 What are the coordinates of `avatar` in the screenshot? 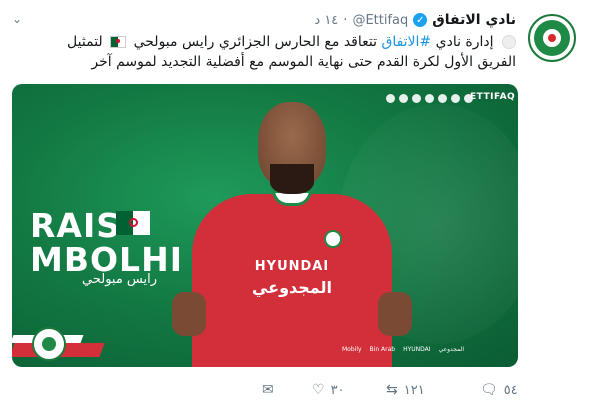 It's located at (552, 38).